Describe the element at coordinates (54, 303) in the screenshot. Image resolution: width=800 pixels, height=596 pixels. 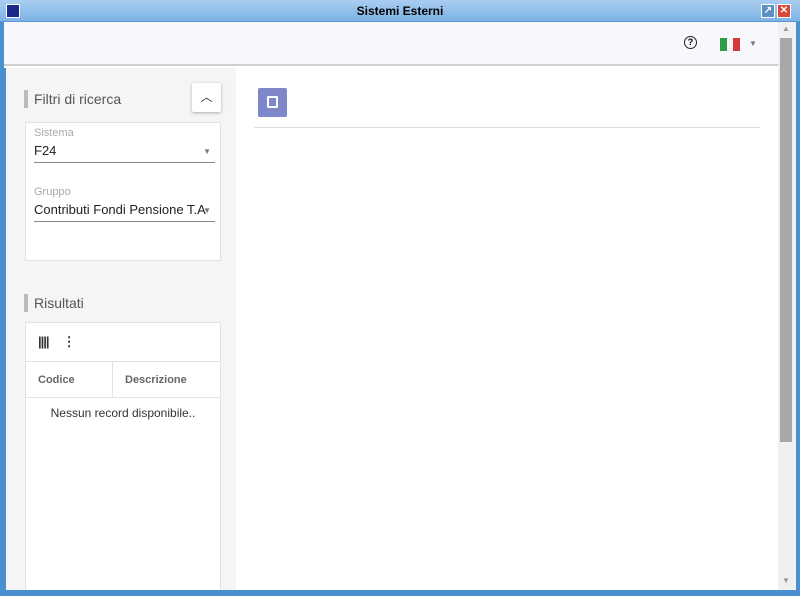
I see `results-title: Risultati` at that location.